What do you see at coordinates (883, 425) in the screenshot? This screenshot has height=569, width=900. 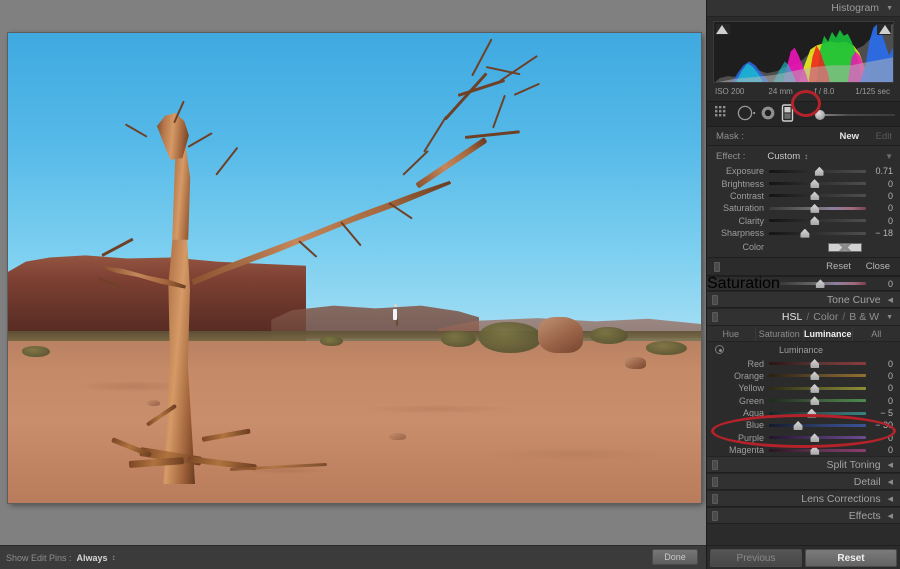 I see `hsl-slider-blue-value: − 30` at bounding box center [883, 425].